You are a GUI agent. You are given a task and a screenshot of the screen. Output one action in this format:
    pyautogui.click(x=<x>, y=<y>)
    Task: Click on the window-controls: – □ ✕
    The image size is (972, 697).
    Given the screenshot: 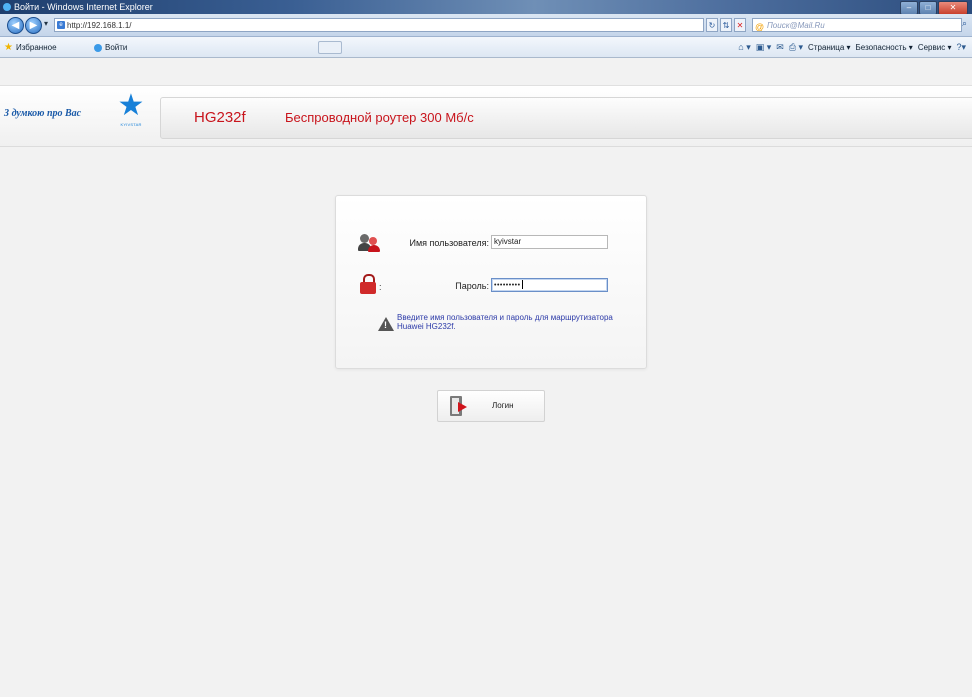 What is the action you would take?
    pyautogui.click(x=934, y=8)
    